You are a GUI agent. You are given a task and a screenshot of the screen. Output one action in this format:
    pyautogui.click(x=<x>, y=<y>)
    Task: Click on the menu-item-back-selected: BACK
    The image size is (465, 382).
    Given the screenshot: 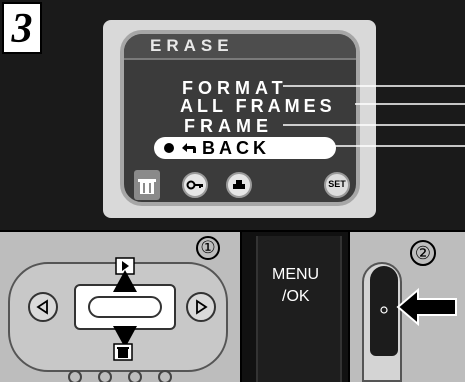 What is the action you would take?
    pyautogui.click(x=245, y=148)
    